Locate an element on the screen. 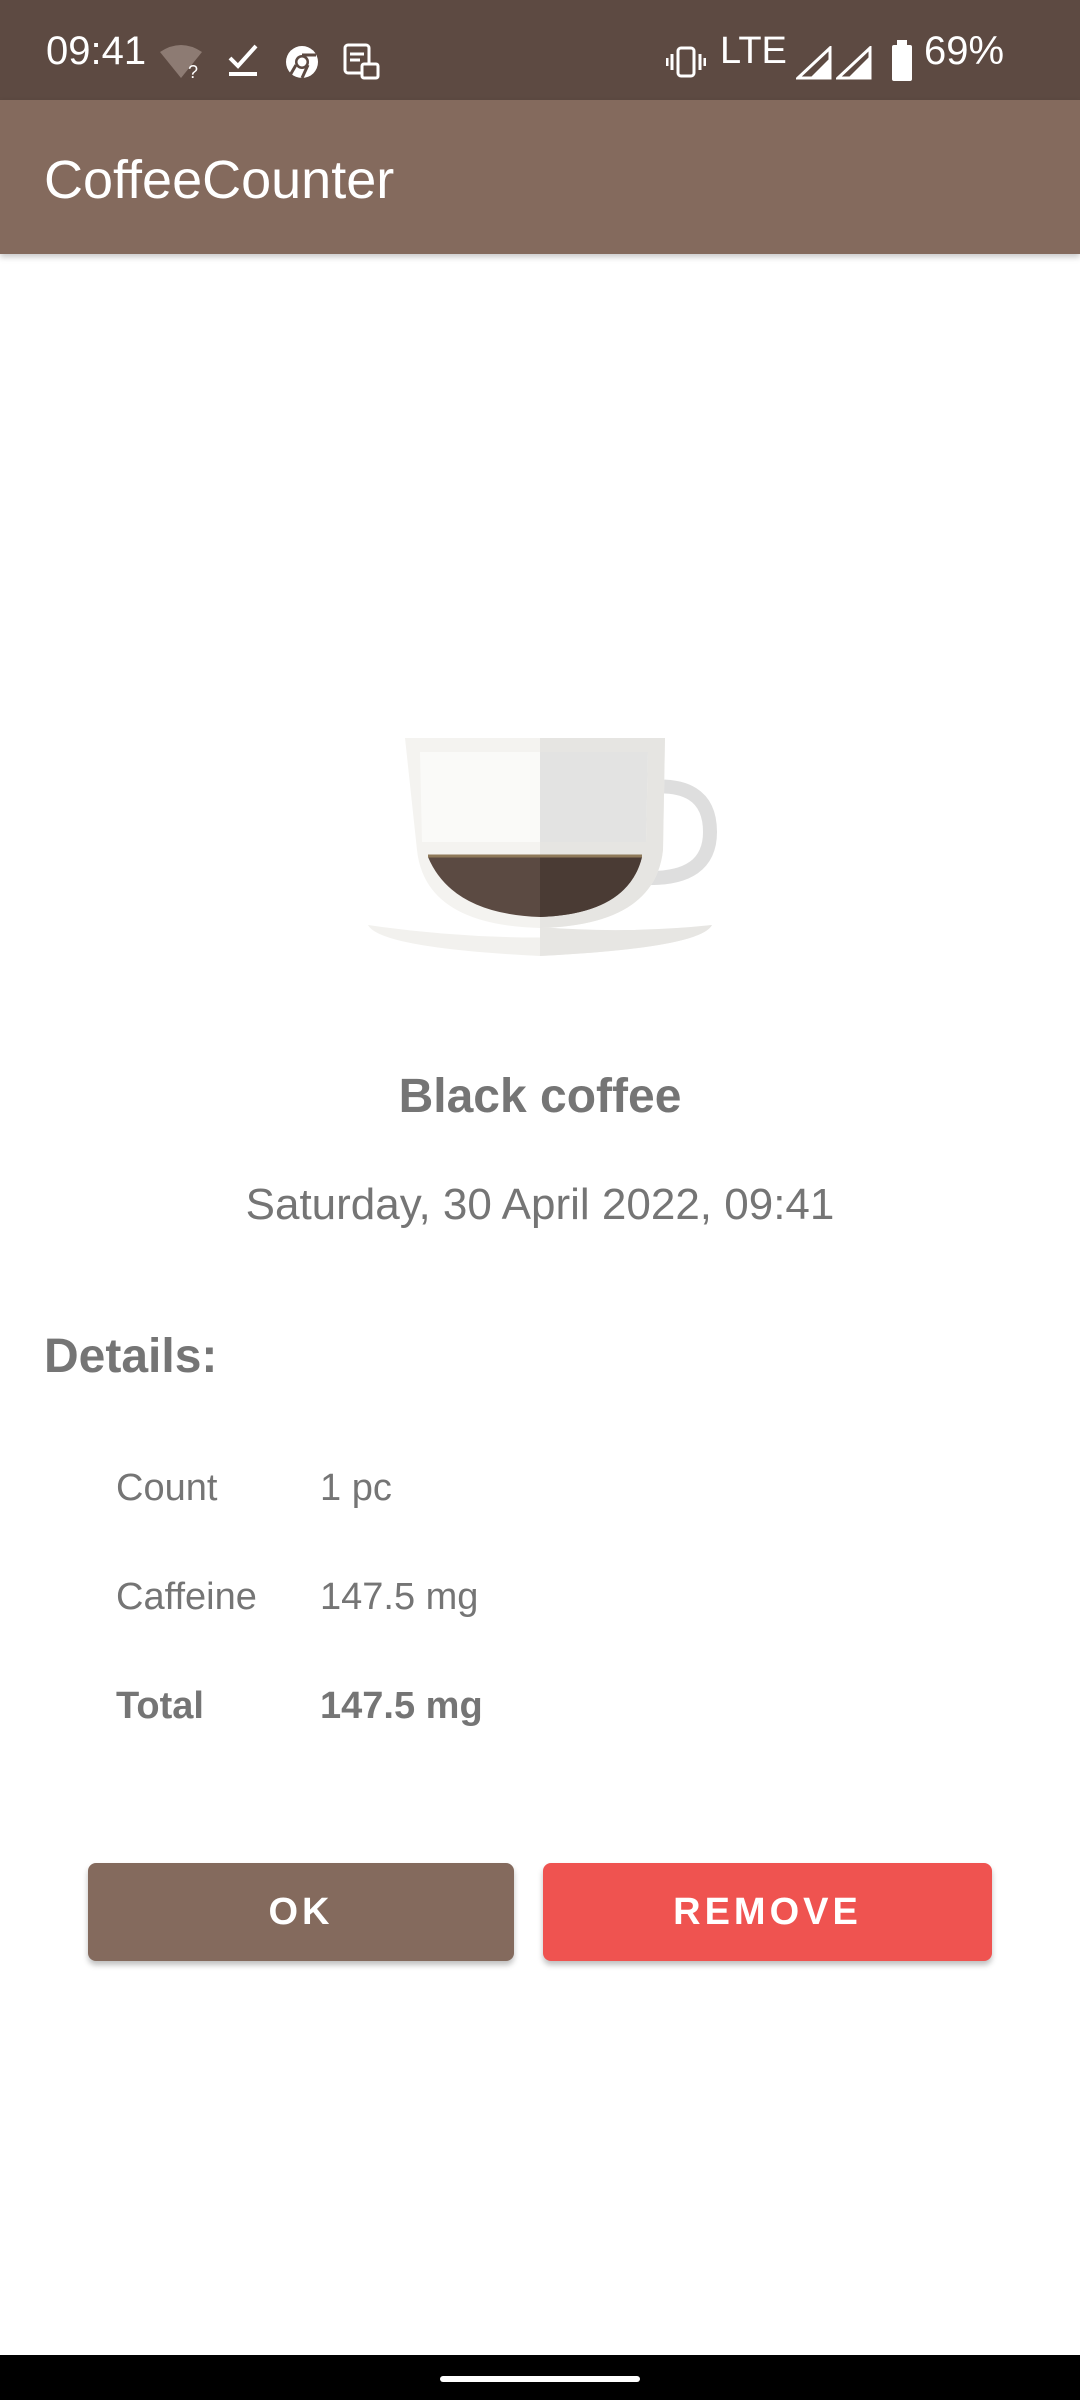 The image size is (1080, 2400). chrome-icon is located at coordinates (302, 62).